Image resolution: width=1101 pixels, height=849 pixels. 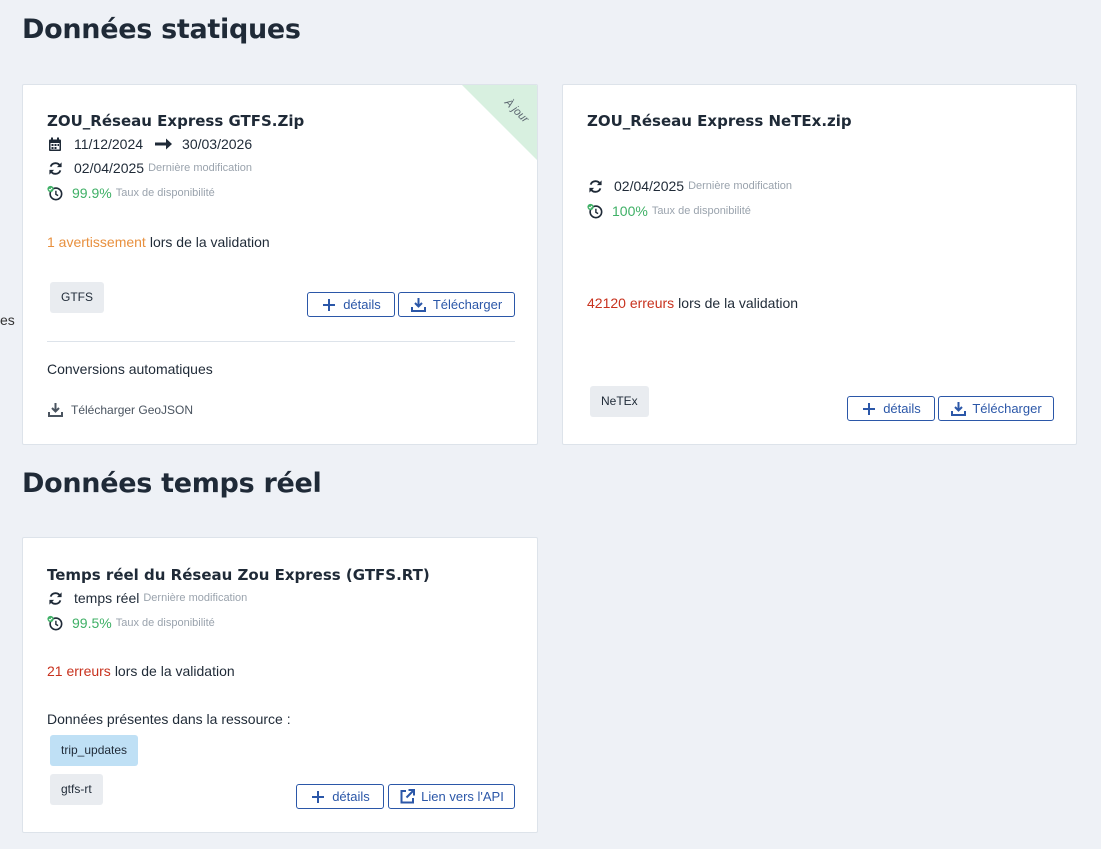 I want to click on netex-last-modified: 02/04/2025 Dernière modification, so click(x=689, y=186).